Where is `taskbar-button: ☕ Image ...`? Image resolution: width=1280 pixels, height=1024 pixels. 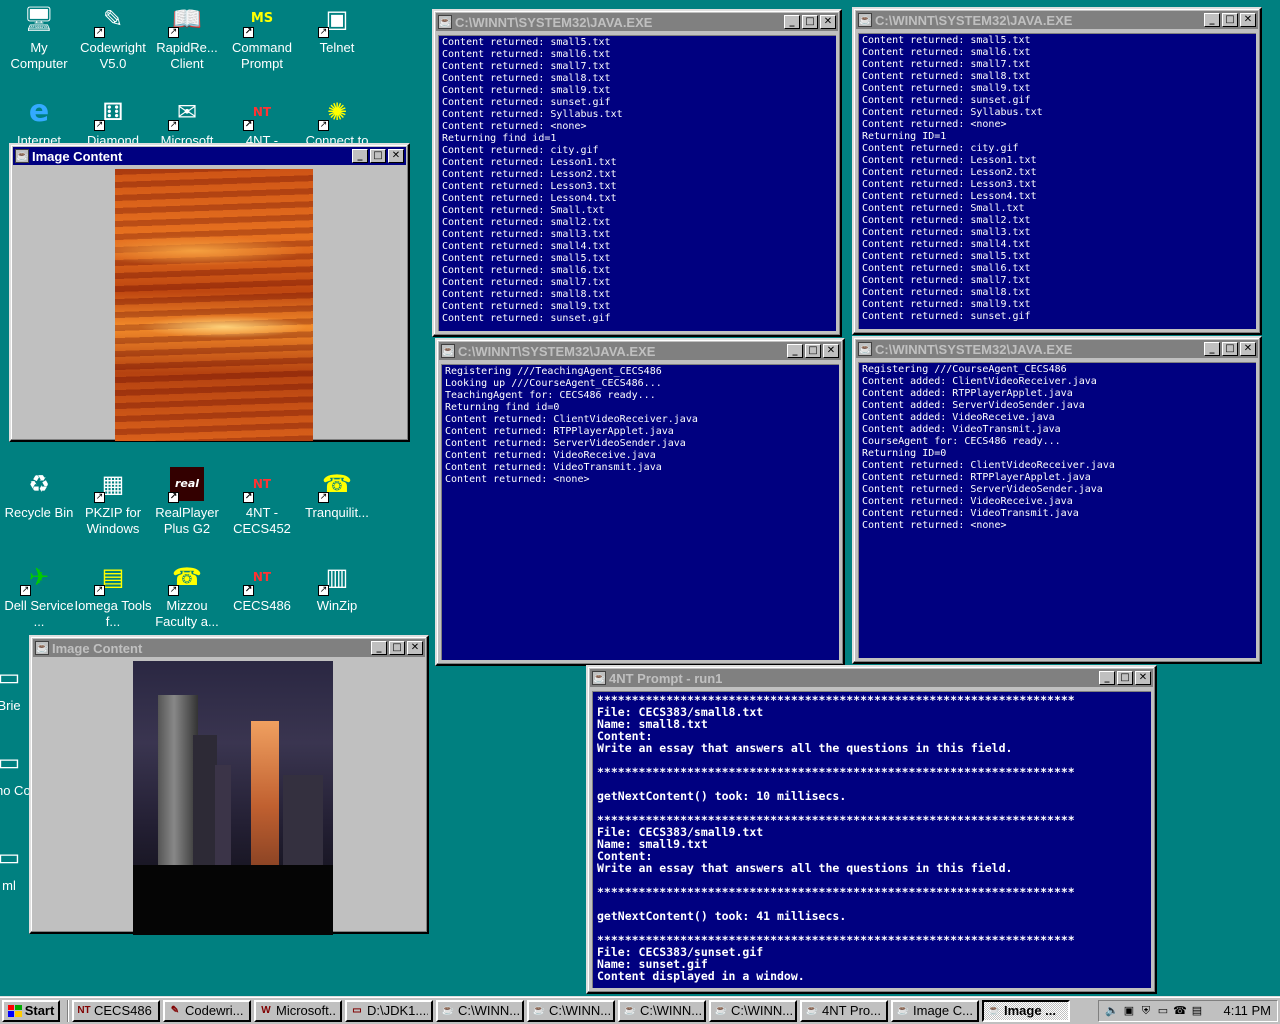
taskbar-button: ☕ Image ... is located at coordinates (1026, 1010).